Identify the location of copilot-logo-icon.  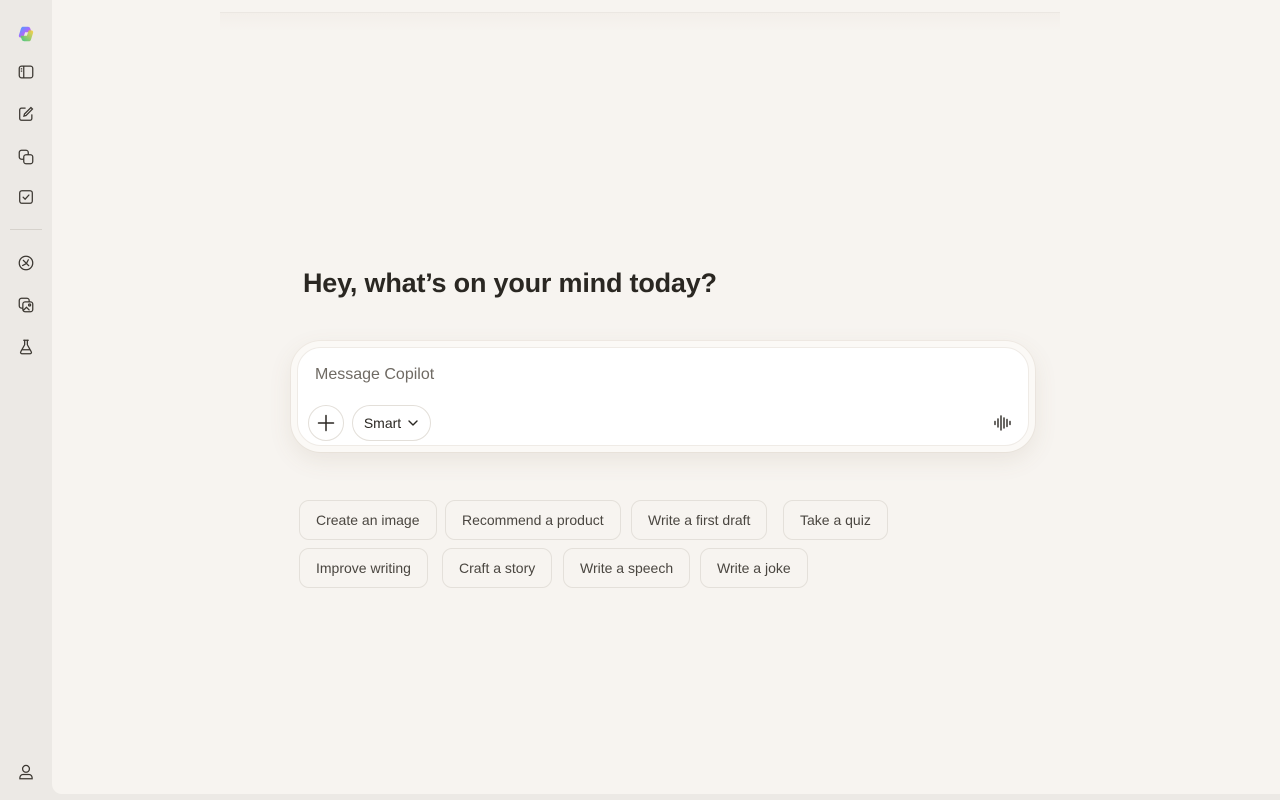
(26, 34).